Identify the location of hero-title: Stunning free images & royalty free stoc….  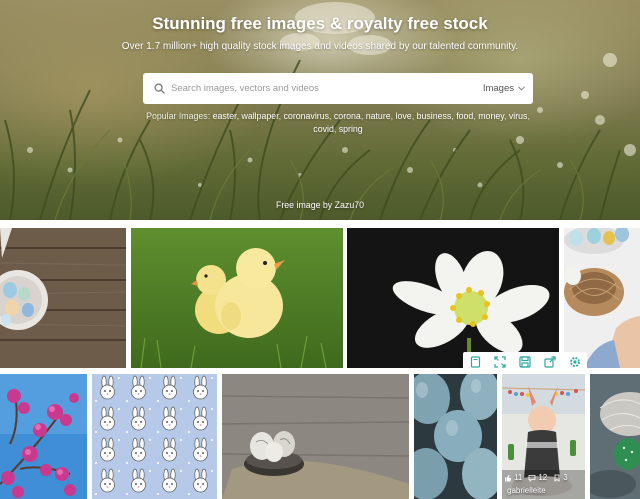
(320, 23).